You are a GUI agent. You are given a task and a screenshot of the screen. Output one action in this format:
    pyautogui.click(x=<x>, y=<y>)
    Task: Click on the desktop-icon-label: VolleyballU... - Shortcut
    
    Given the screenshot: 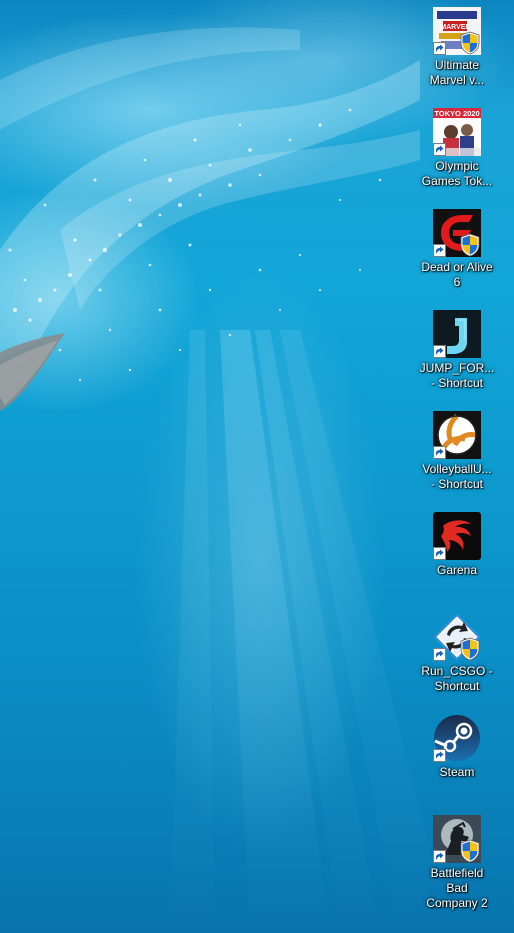 What is the action you would take?
    pyautogui.click(x=457, y=476)
    